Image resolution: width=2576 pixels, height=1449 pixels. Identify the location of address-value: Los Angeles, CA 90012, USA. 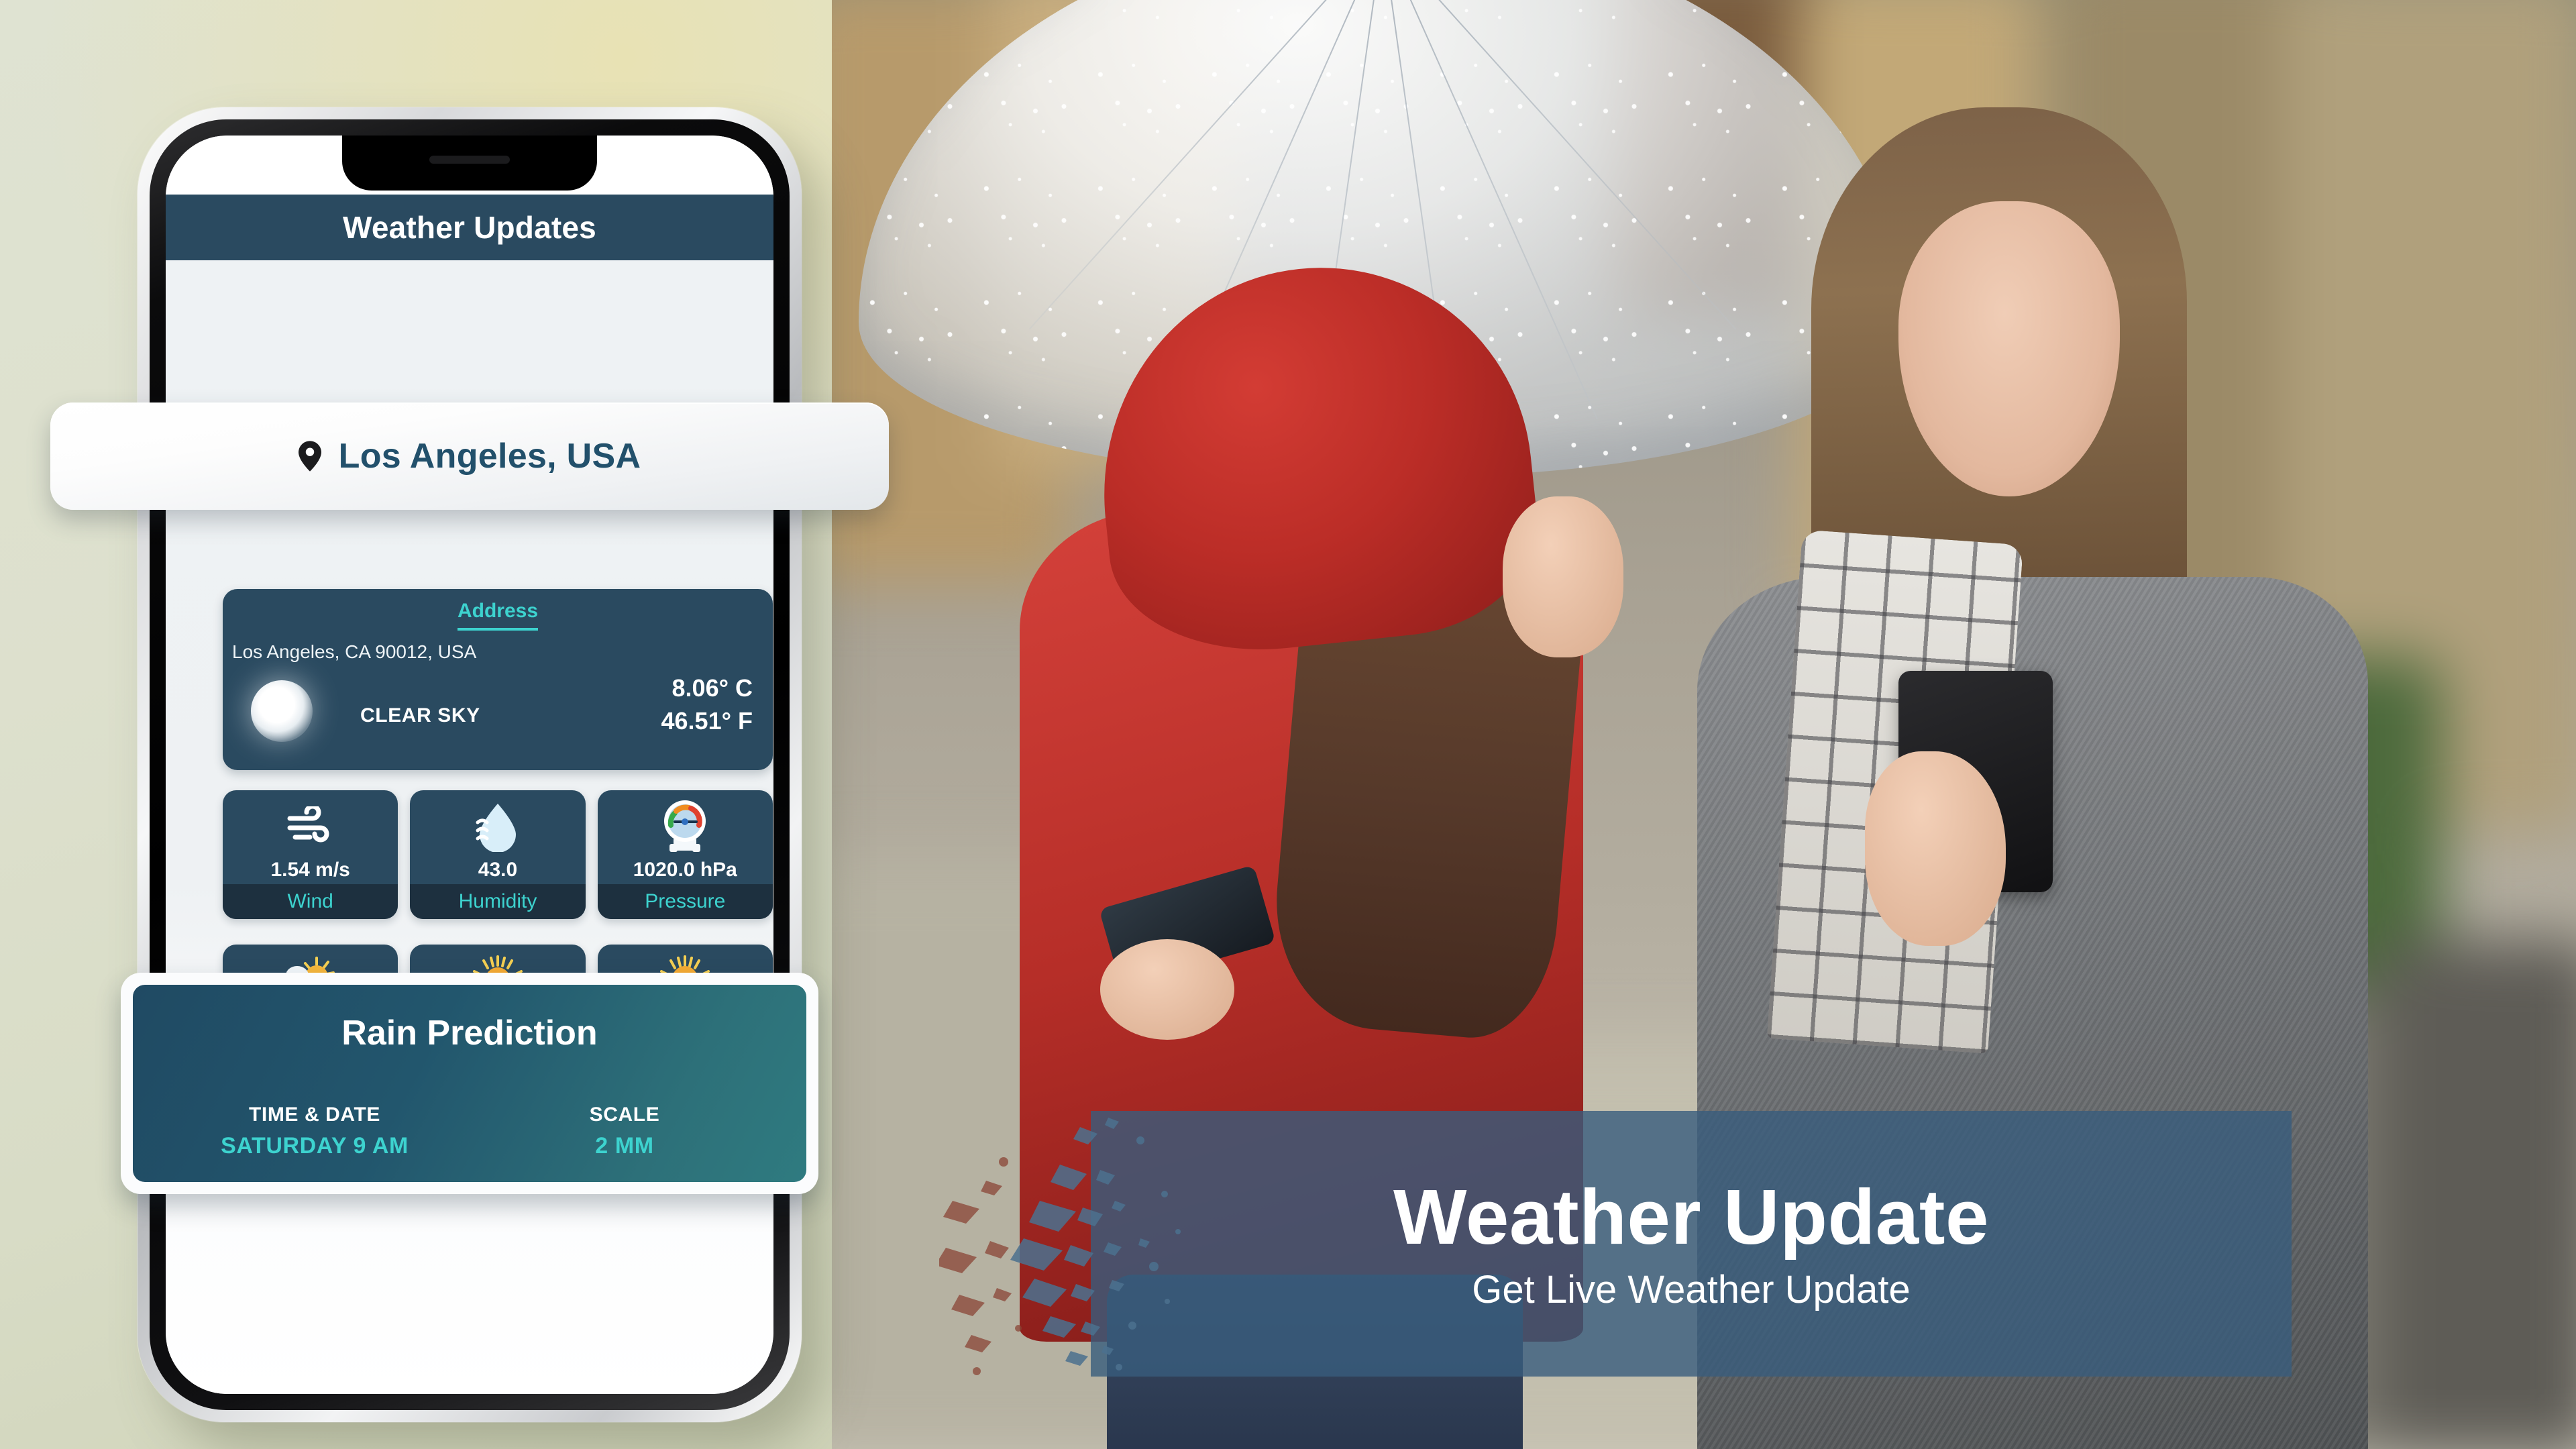
(354, 651).